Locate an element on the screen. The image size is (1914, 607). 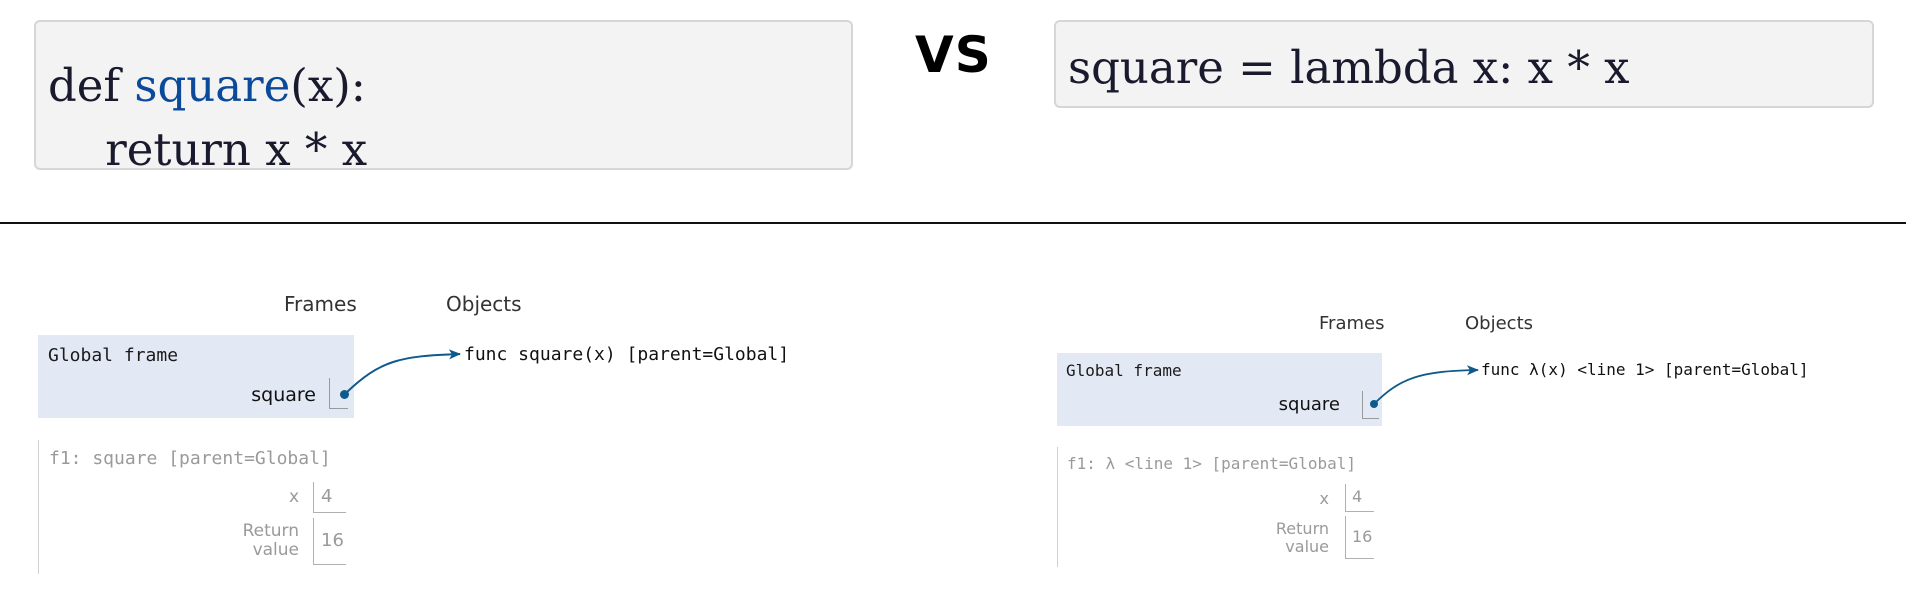
pointer-arrows is located at coordinates (911, 377).